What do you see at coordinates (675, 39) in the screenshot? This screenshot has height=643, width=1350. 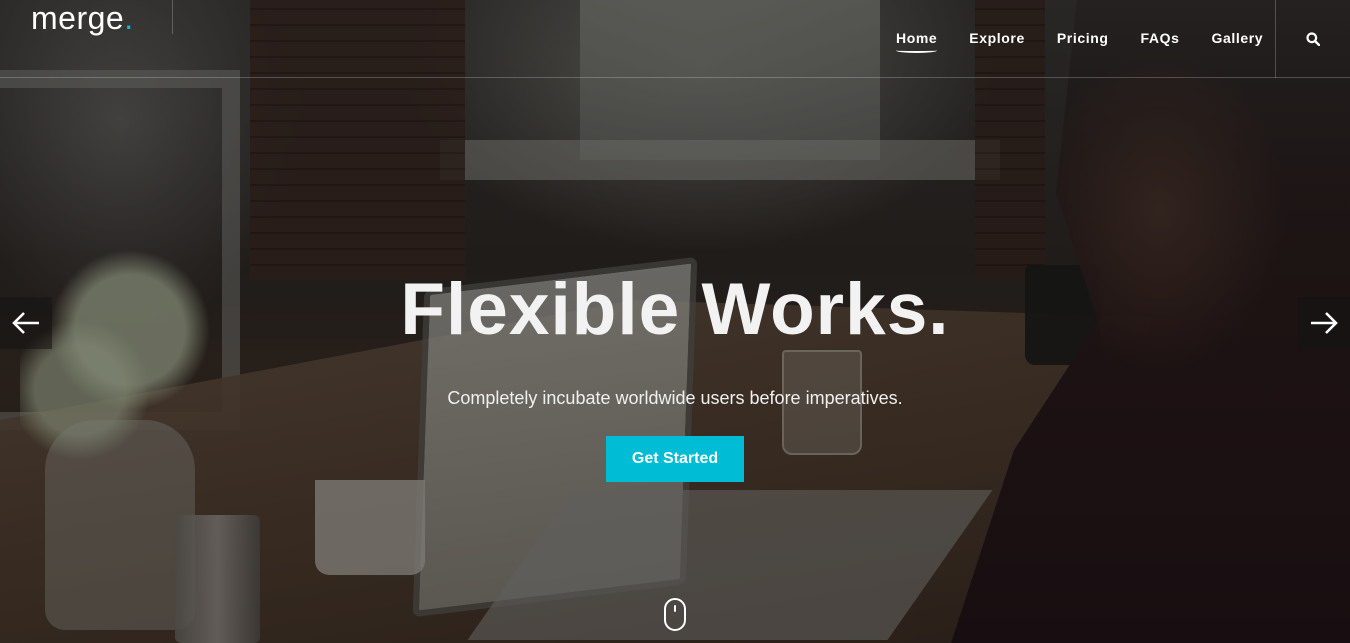 I see `site-header: merge. Home Explore Pricing FAQs Gallery` at bounding box center [675, 39].